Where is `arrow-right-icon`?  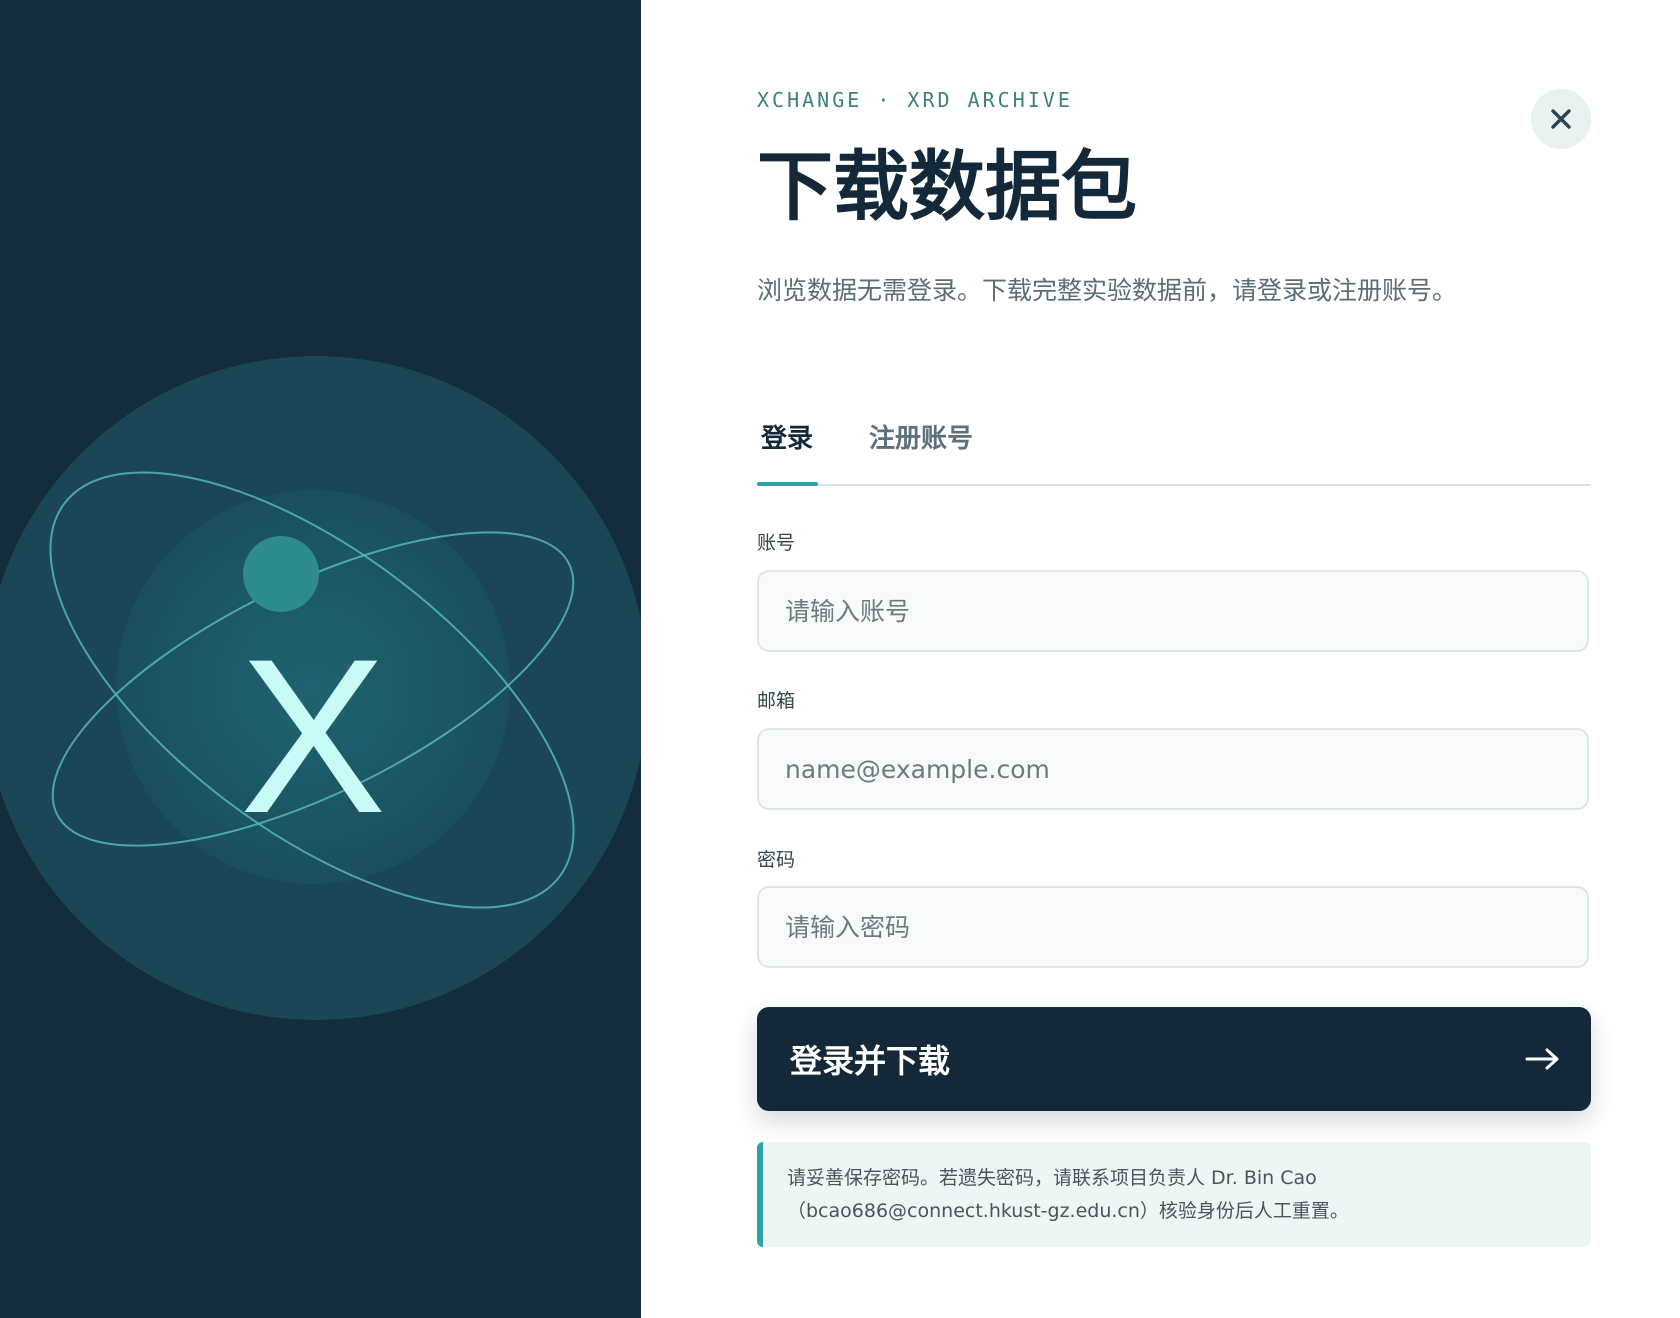
arrow-right-icon is located at coordinates (1542, 1059).